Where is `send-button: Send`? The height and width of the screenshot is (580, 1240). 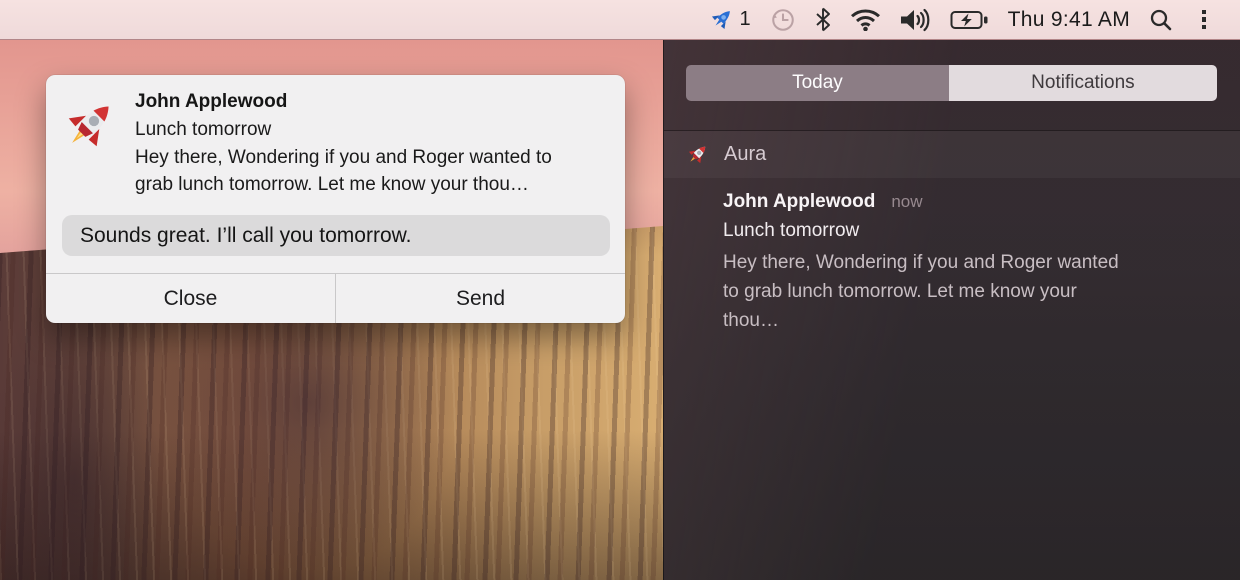 send-button: Send is located at coordinates (480, 298).